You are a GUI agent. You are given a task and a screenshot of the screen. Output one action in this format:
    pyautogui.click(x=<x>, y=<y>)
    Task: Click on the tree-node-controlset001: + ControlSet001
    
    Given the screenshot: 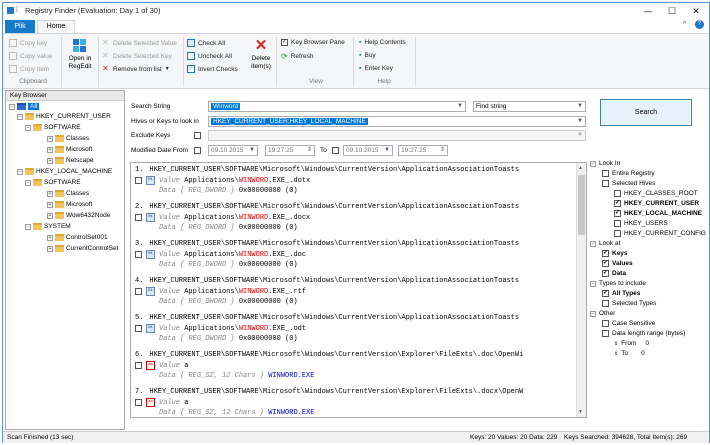 What is the action you would take?
    pyautogui.click(x=77, y=237)
    